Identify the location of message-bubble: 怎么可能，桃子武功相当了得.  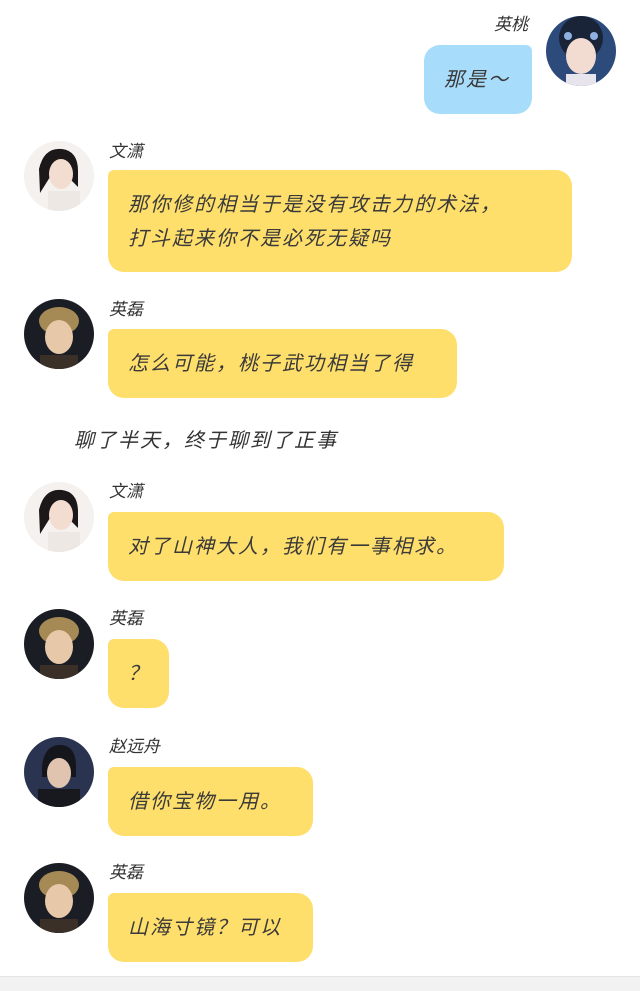
(282, 363).